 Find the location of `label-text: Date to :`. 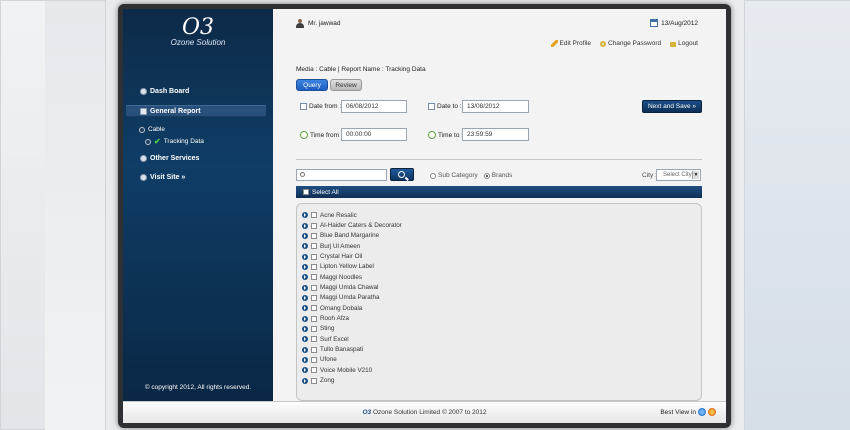

label-text: Date to : is located at coordinates (449, 106).